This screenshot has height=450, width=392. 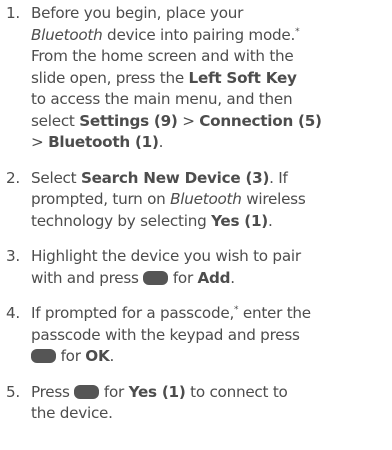 What do you see at coordinates (162, 99) in the screenshot?
I see `step-text: to access the main menu, and then` at bounding box center [162, 99].